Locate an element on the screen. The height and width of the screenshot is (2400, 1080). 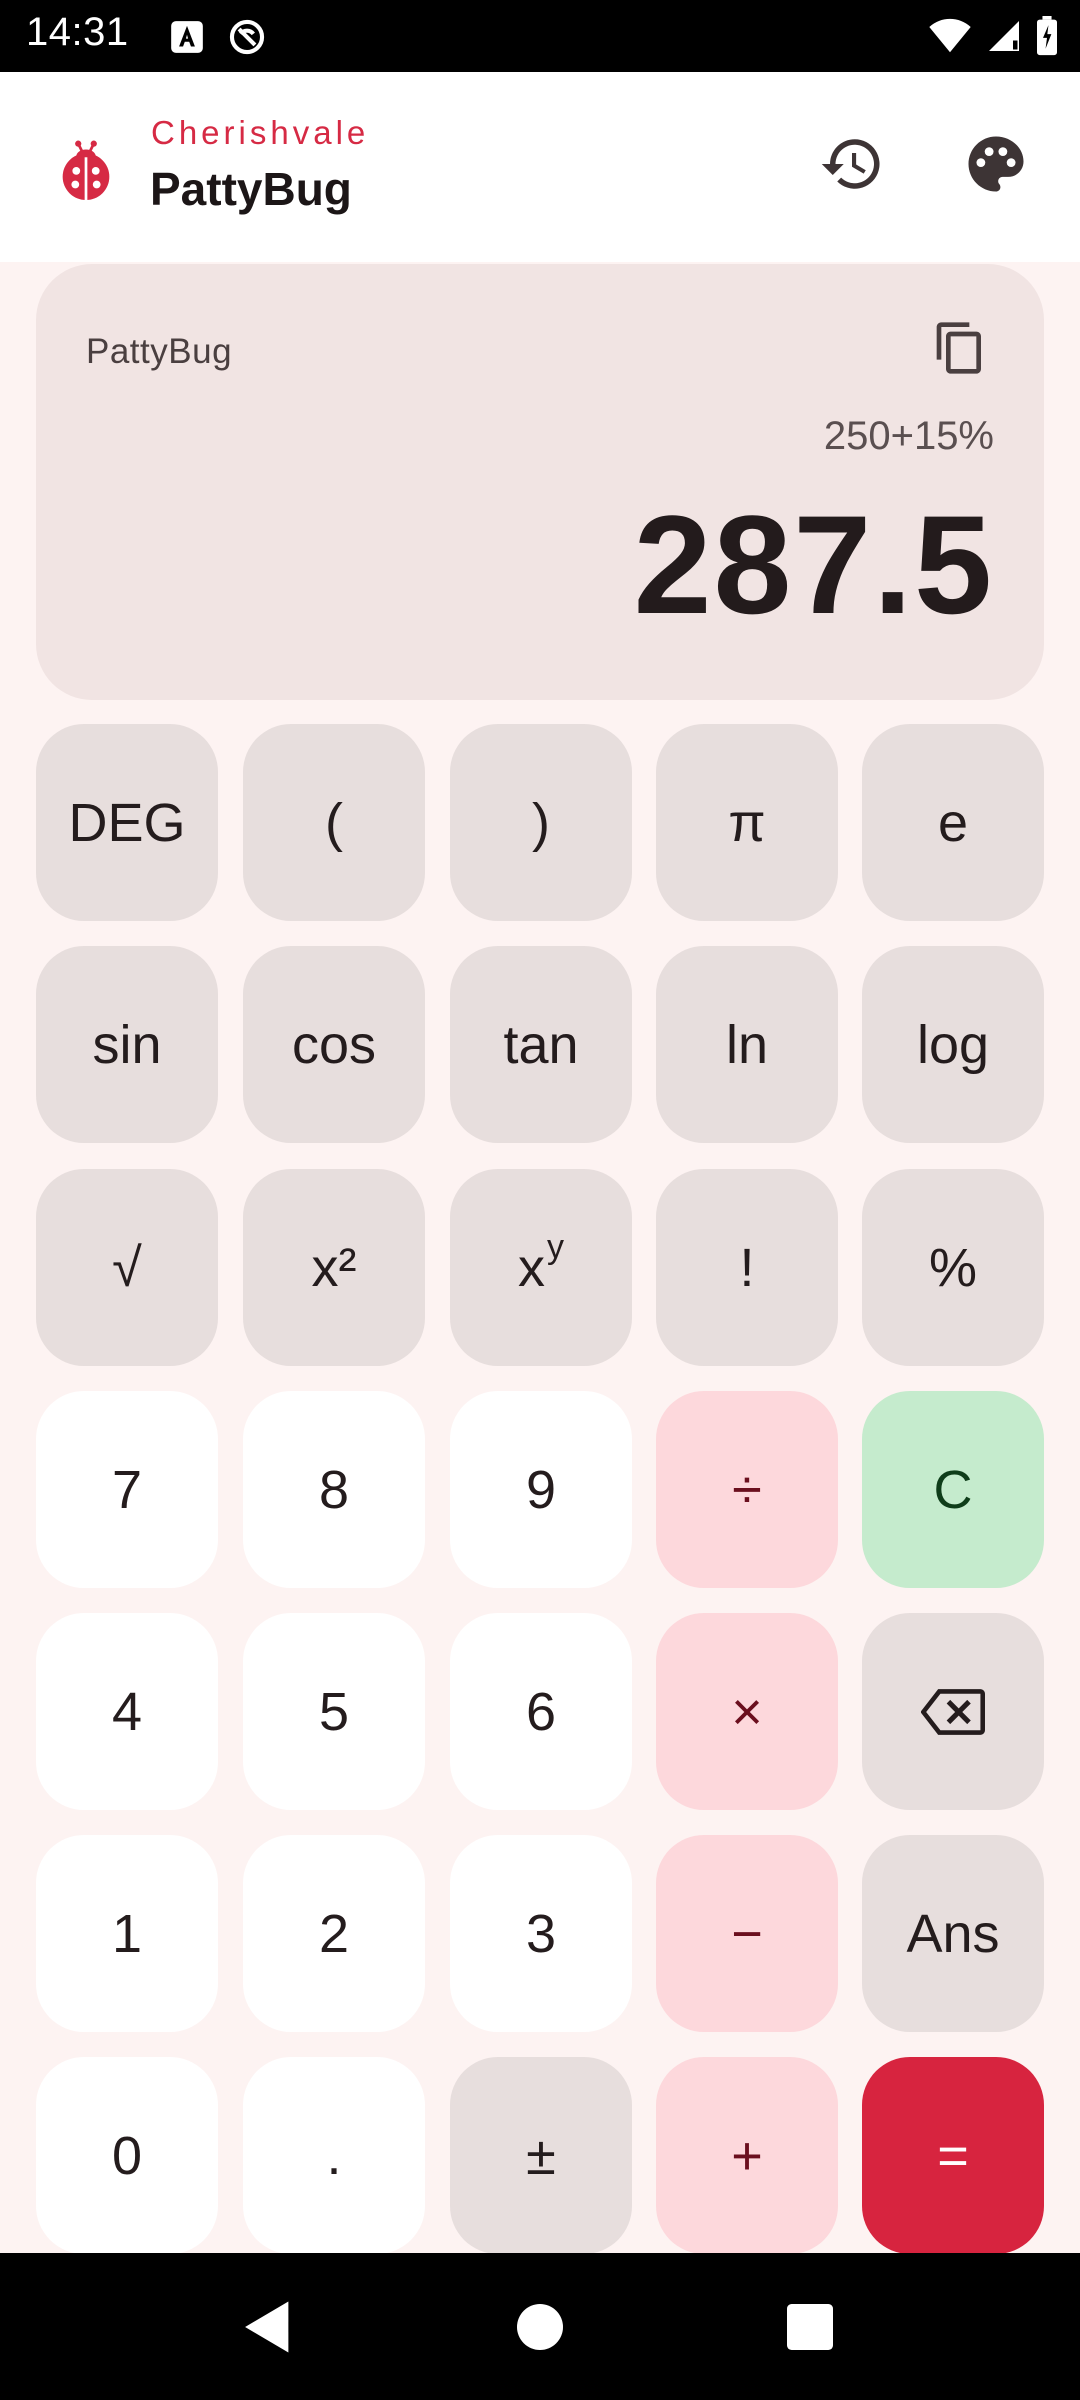
cellular-signal-icon is located at coordinates (1004, 36).